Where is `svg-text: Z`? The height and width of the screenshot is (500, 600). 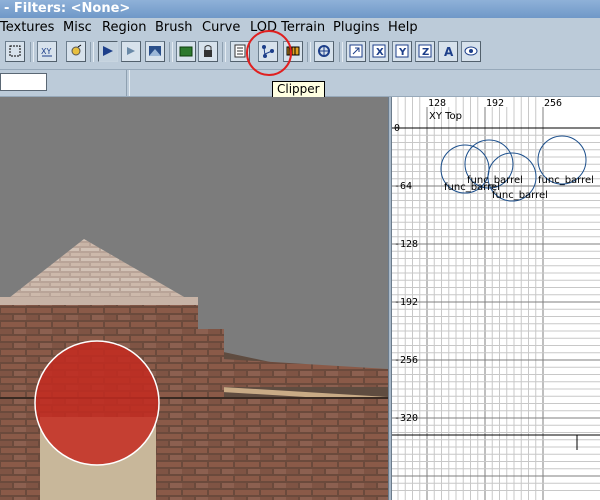
svg-text: Z is located at coordinates (425, 52).